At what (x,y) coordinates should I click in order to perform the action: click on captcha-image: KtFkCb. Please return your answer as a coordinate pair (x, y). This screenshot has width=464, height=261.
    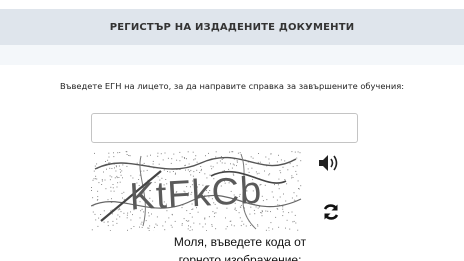
    Looking at the image, I should click on (196, 191).